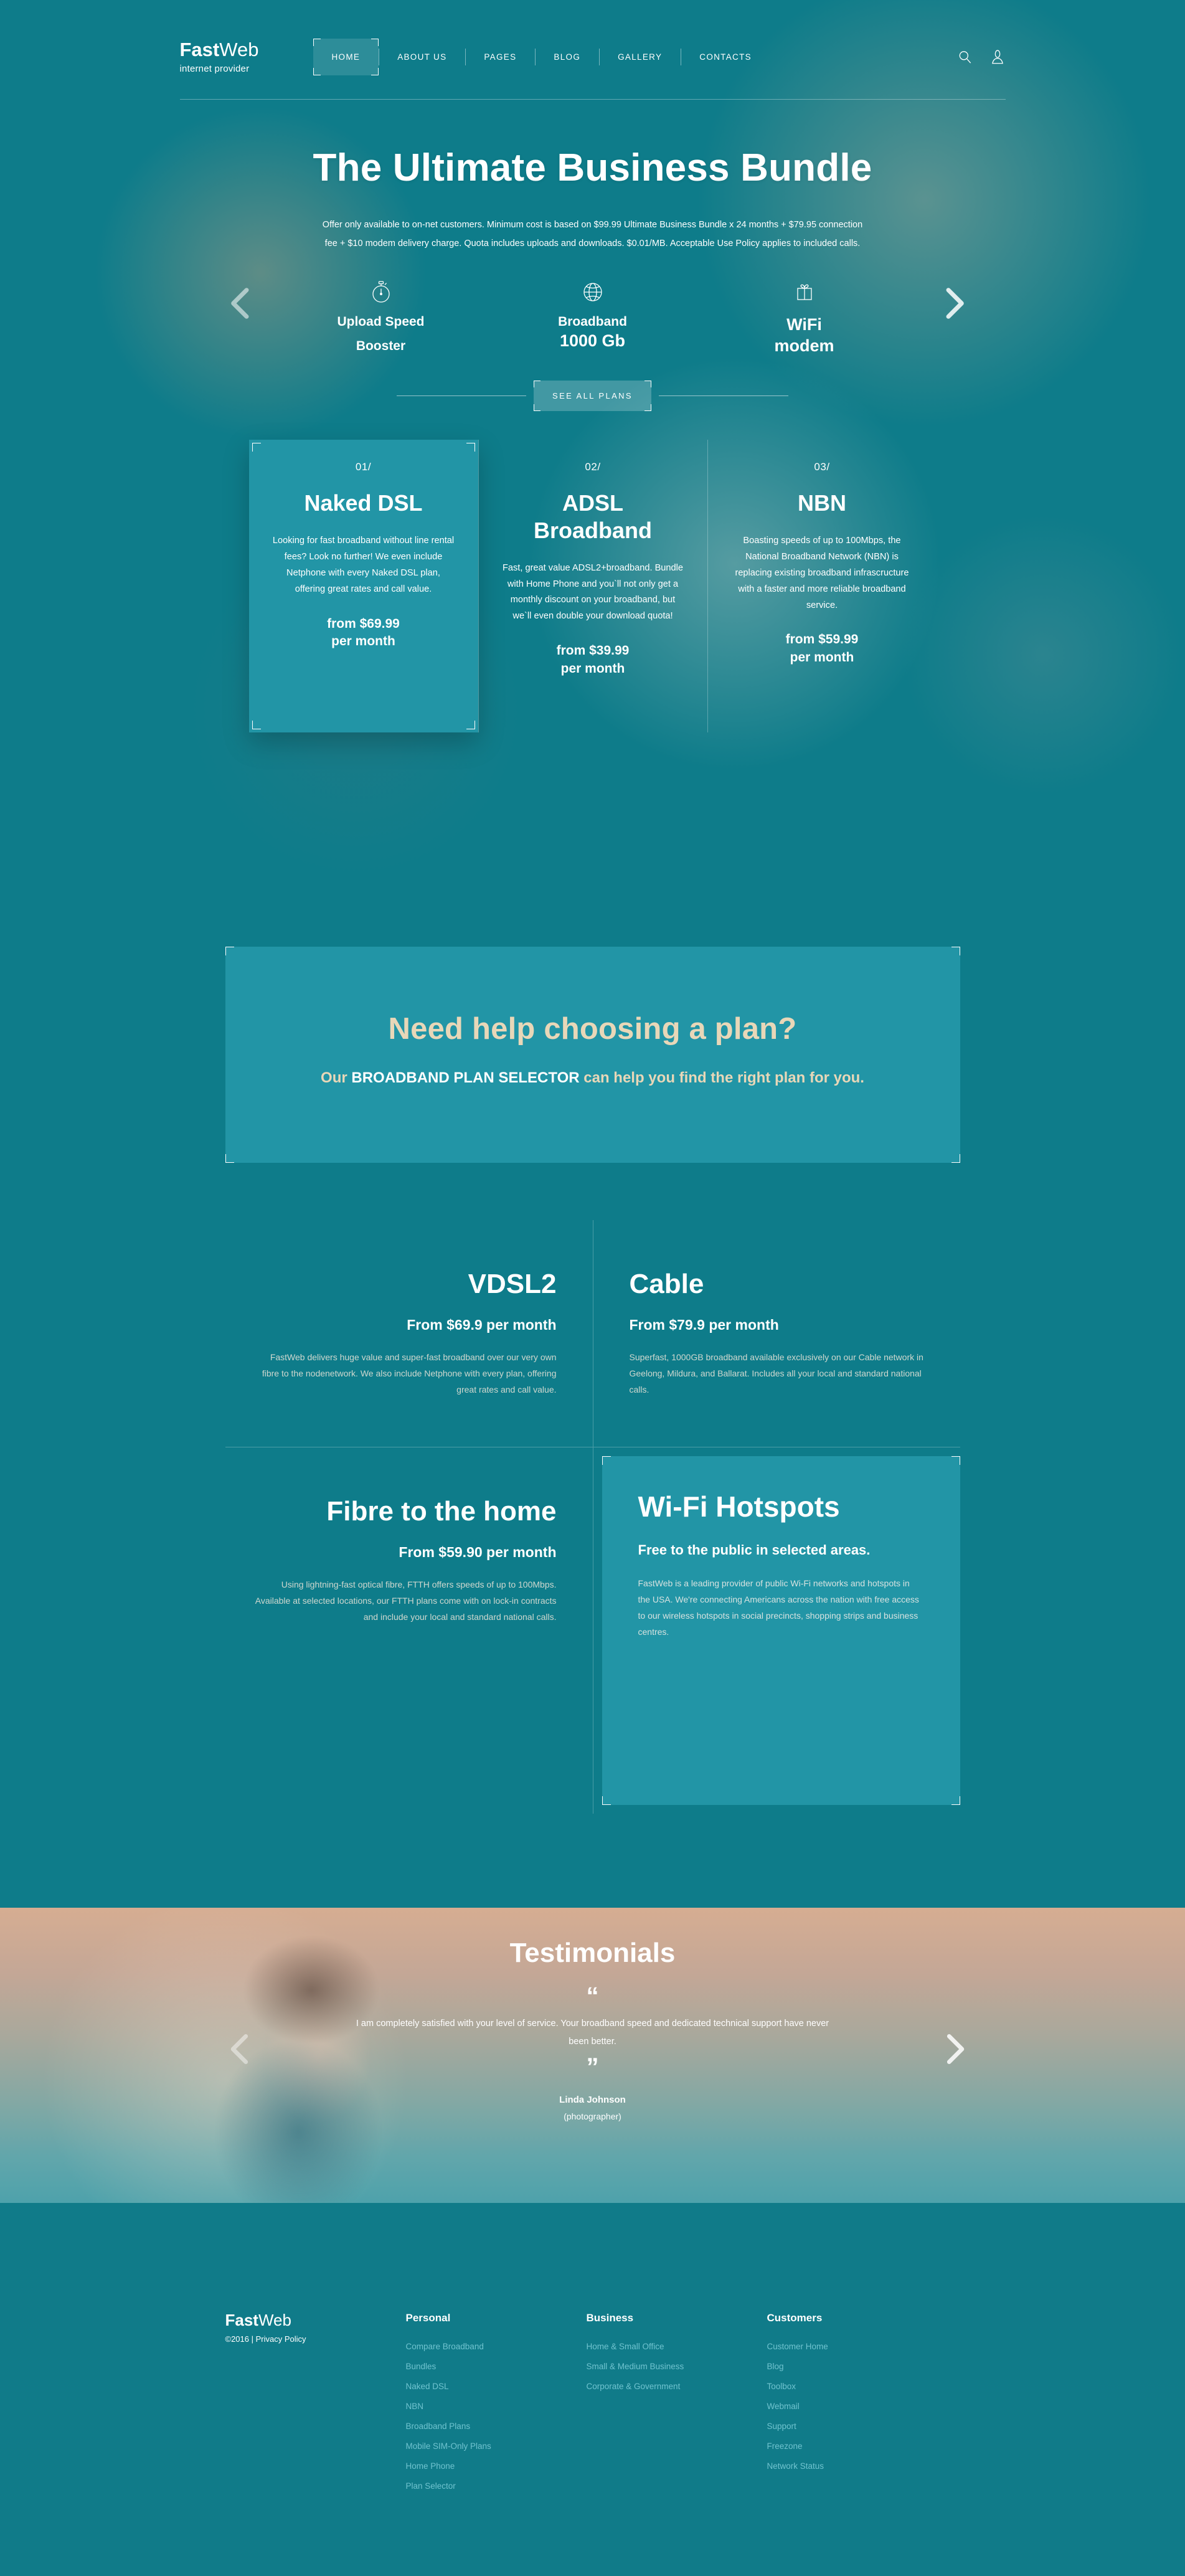 Image resolution: width=1185 pixels, height=2576 pixels. What do you see at coordinates (496, 2386) in the screenshot?
I see `footer-link: Naked DSL` at bounding box center [496, 2386].